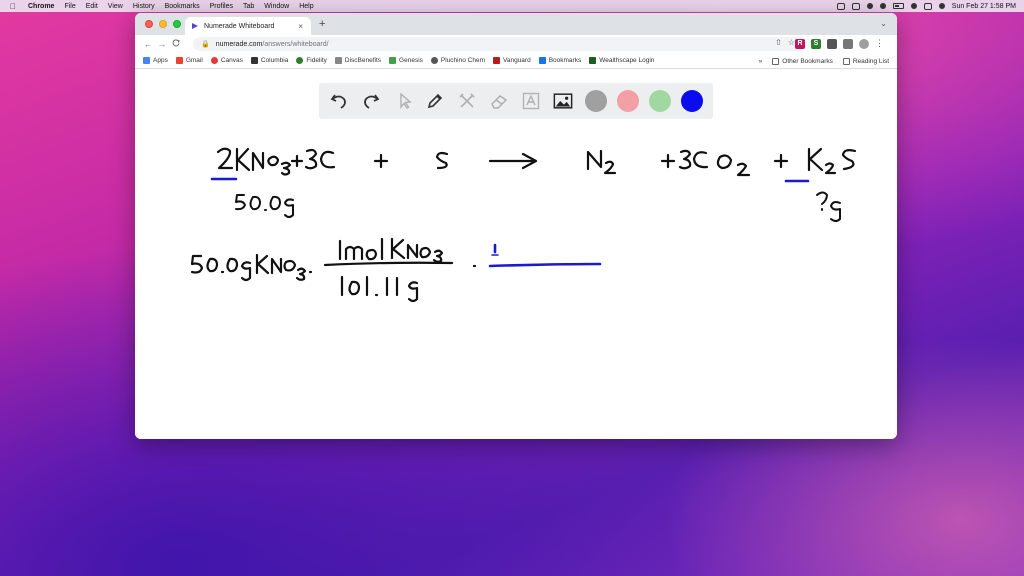  I want to click on tab-numerade-whiteboard: Numerade Whiteboard ×, so click(248, 26).